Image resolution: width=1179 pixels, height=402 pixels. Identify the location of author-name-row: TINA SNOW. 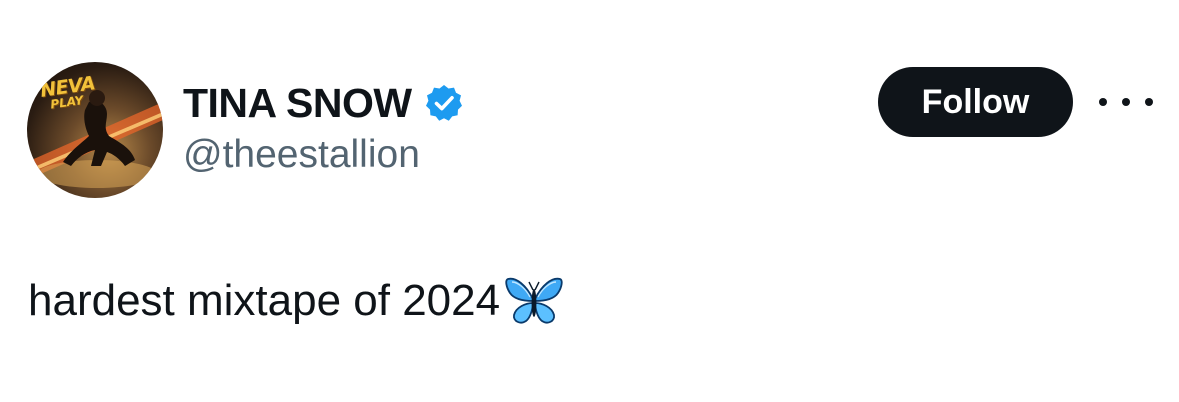
(323, 103).